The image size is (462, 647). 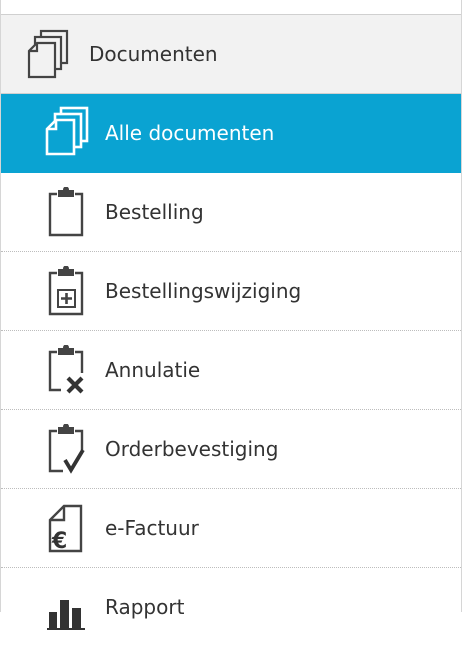 I want to click on menu-item-orderbevestiging: Orderbevestiging, so click(x=231, y=449).